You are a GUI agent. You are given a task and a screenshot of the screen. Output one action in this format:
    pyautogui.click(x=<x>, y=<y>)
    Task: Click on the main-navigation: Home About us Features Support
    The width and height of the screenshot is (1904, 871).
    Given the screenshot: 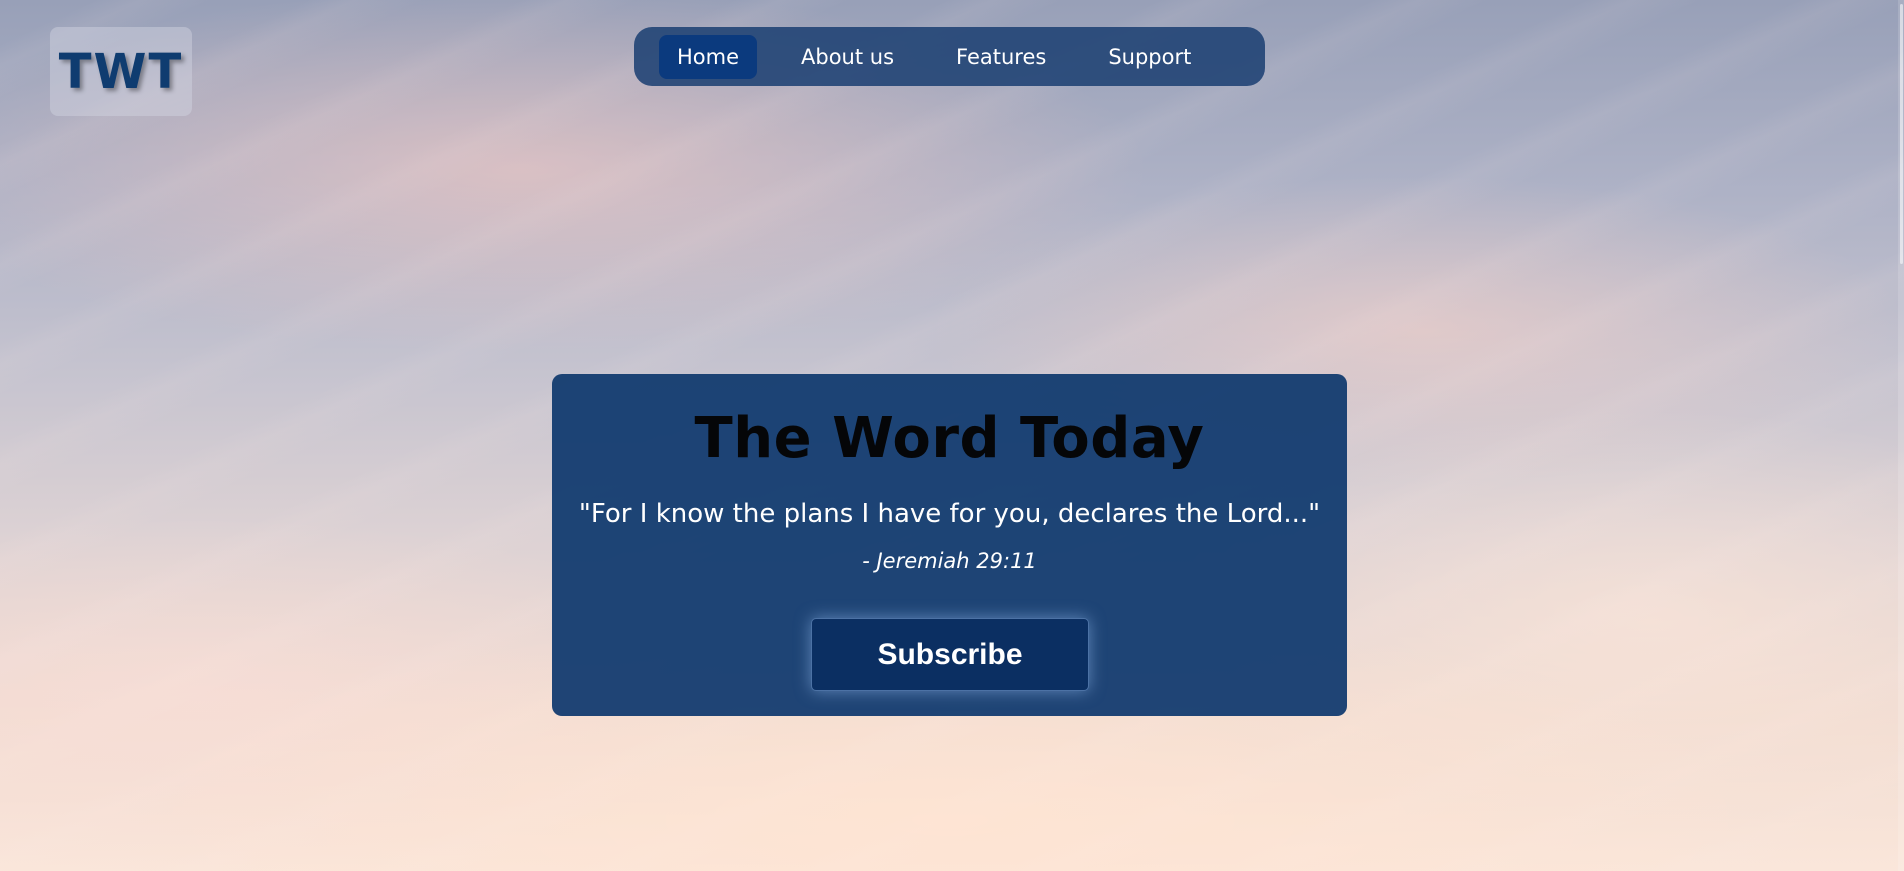 What is the action you would take?
    pyautogui.click(x=949, y=56)
    